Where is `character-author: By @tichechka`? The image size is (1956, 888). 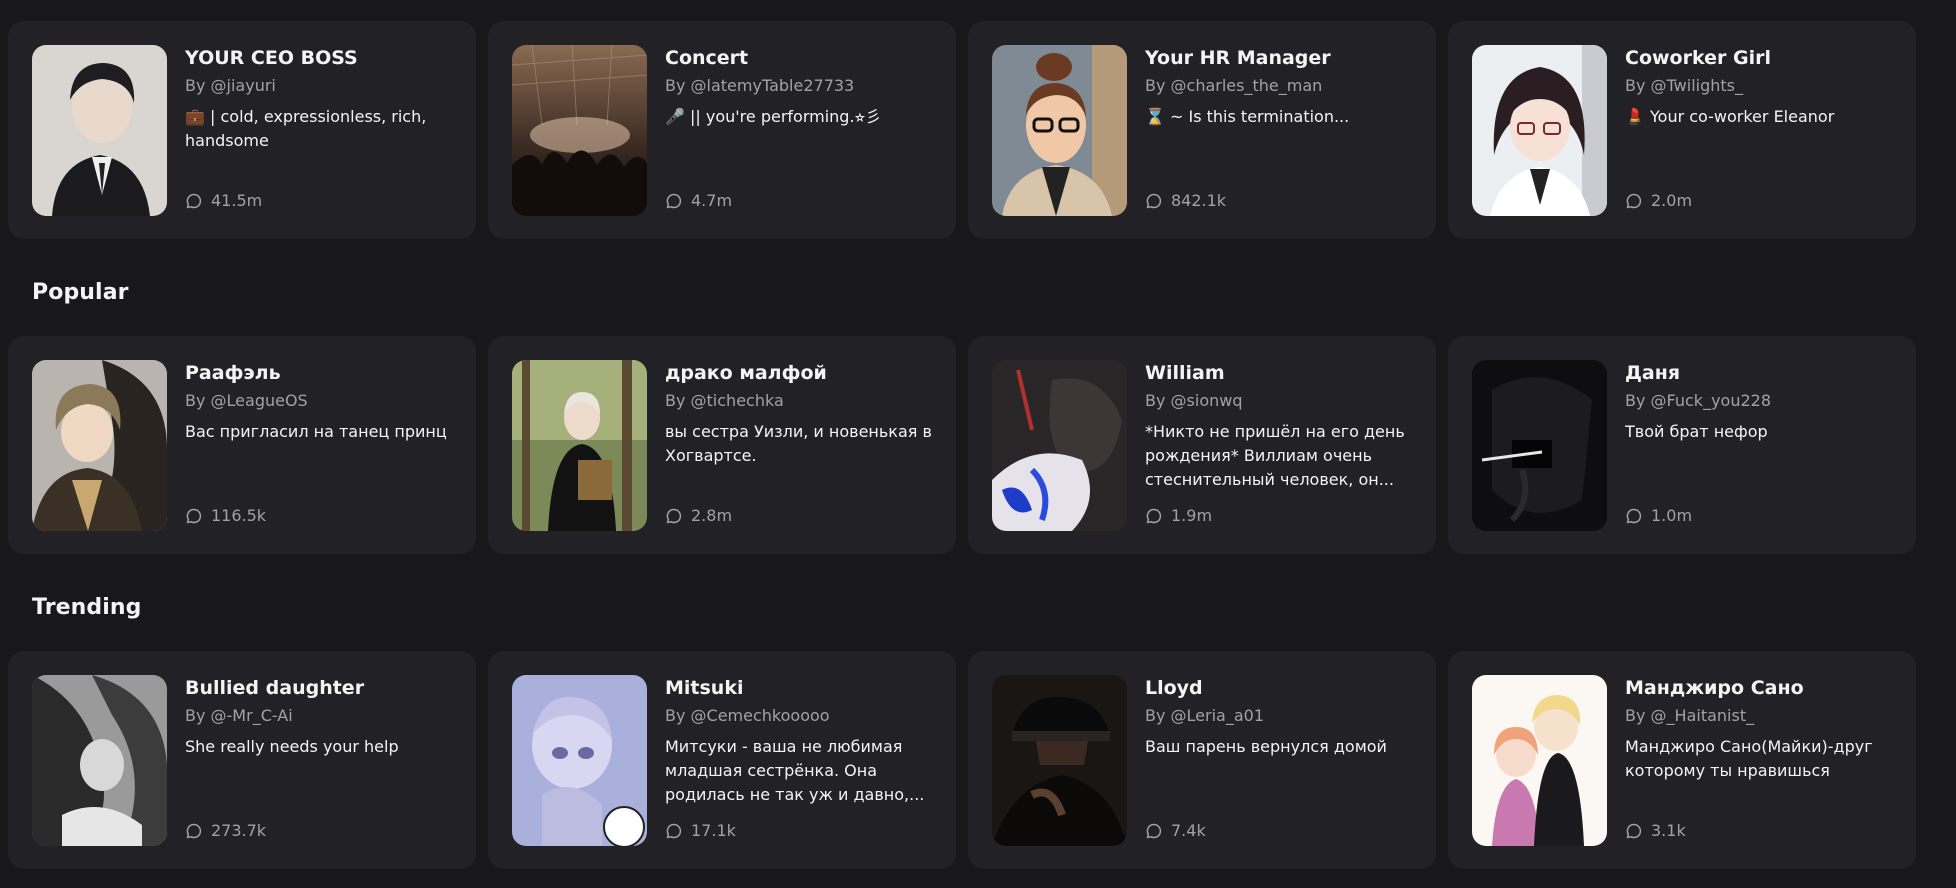 character-author: By @tichechka is located at coordinates (802, 400).